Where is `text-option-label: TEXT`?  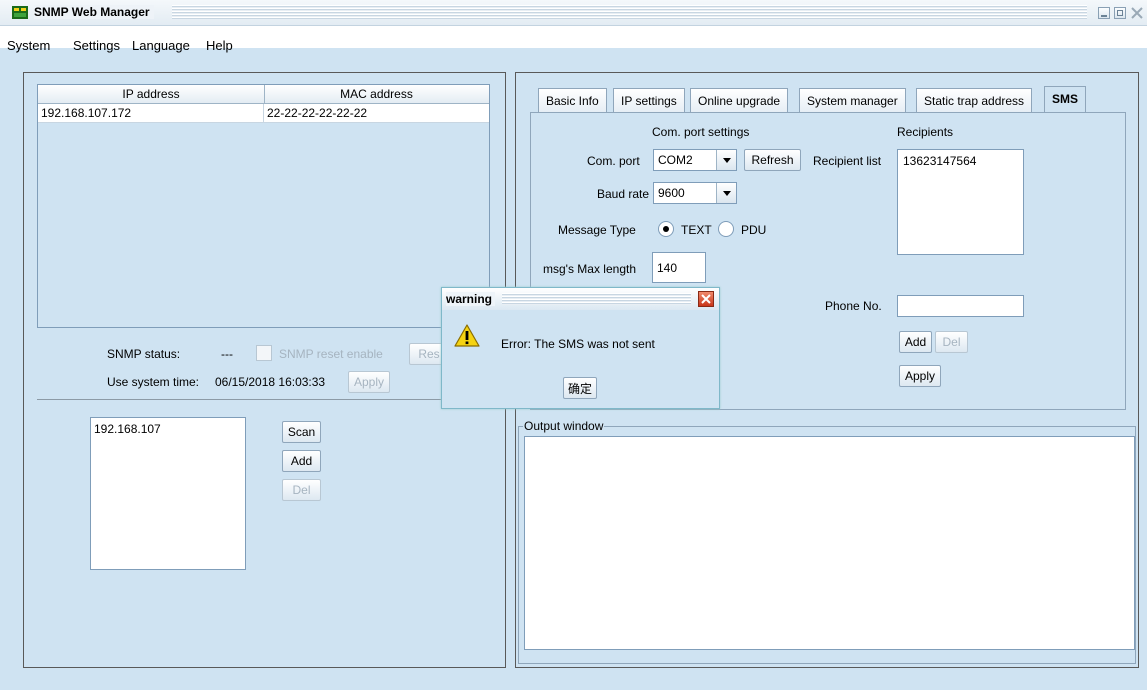 text-option-label: TEXT is located at coordinates (696, 230).